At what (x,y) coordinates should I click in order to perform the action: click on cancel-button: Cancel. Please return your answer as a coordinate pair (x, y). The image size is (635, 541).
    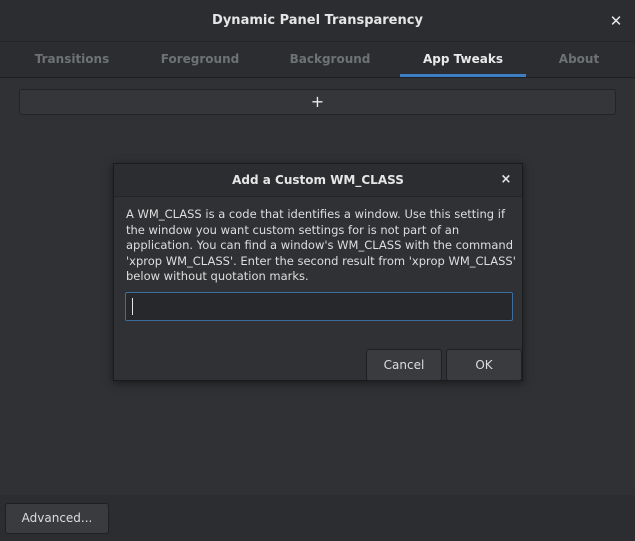
    Looking at the image, I should click on (404, 365).